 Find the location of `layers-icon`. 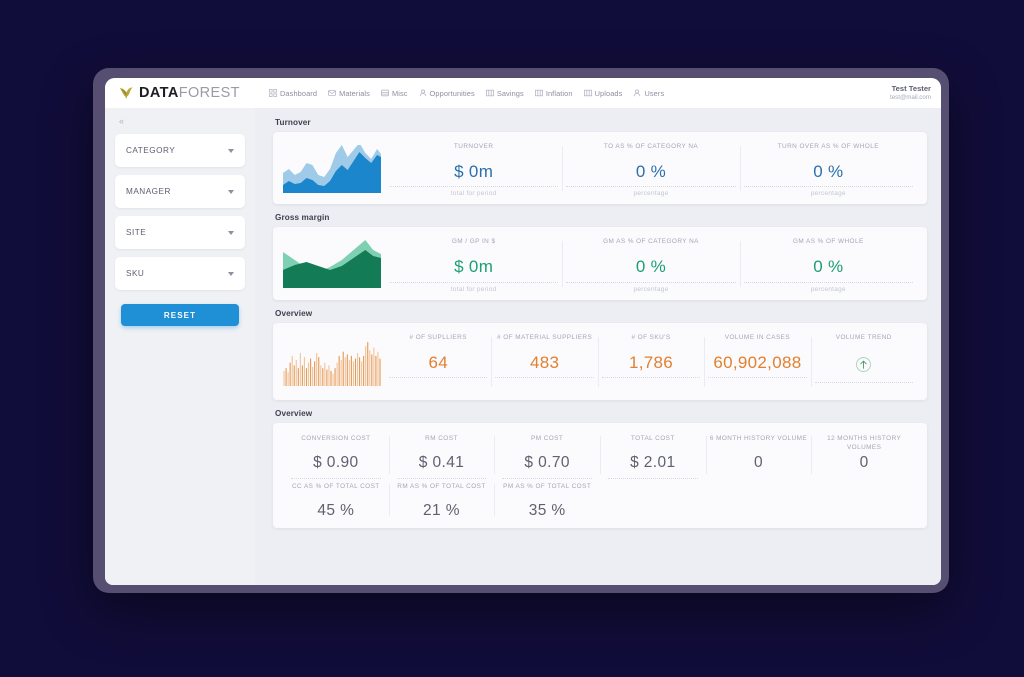

layers-icon is located at coordinates (384, 93).